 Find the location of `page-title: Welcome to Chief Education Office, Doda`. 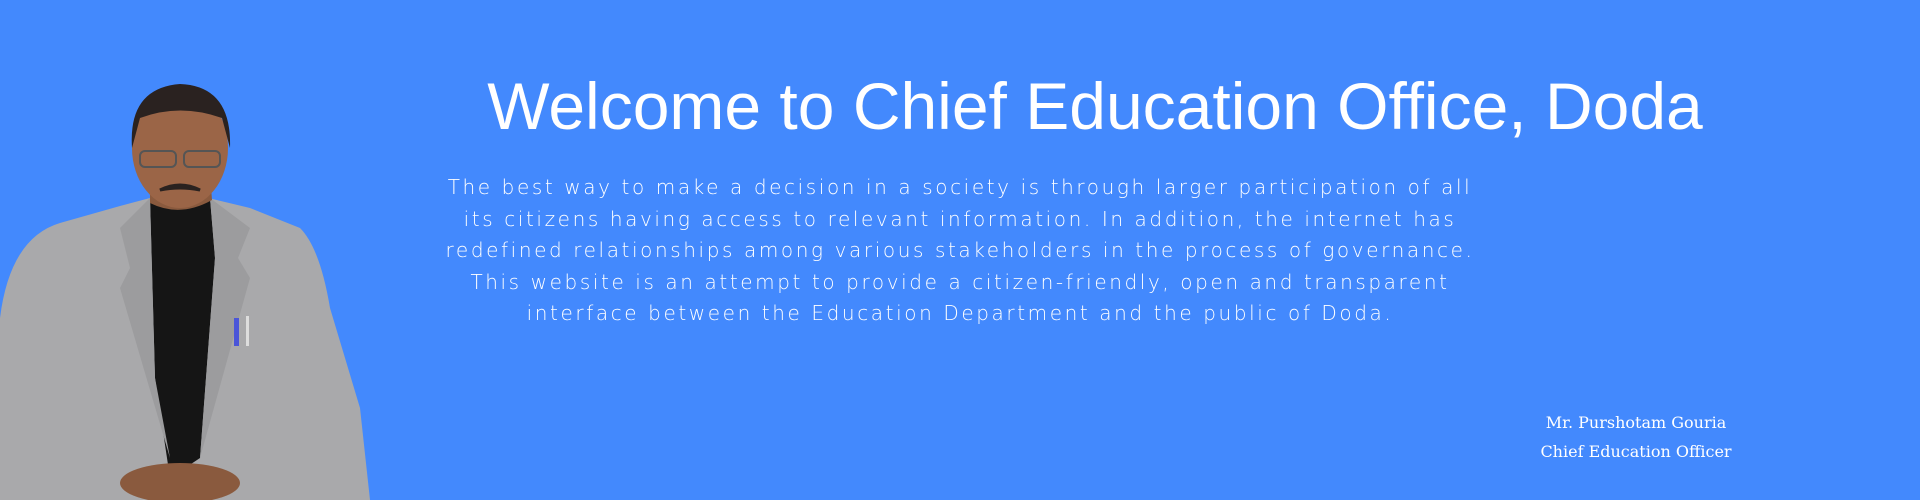

page-title: Welcome to Chief Education Office, Doda is located at coordinates (1095, 106).